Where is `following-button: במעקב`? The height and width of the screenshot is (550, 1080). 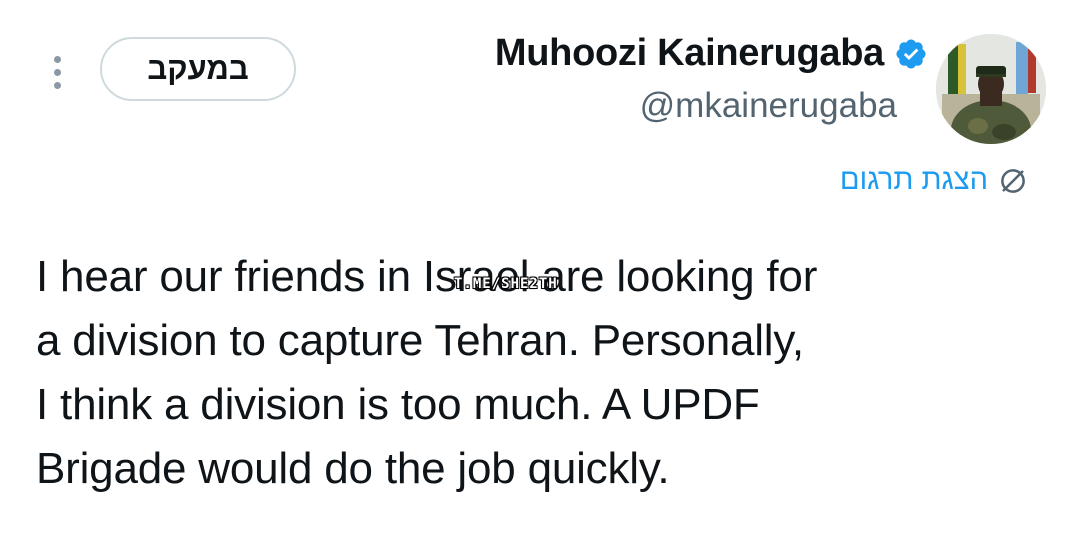 following-button: במעקב is located at coordinates (198, 69).